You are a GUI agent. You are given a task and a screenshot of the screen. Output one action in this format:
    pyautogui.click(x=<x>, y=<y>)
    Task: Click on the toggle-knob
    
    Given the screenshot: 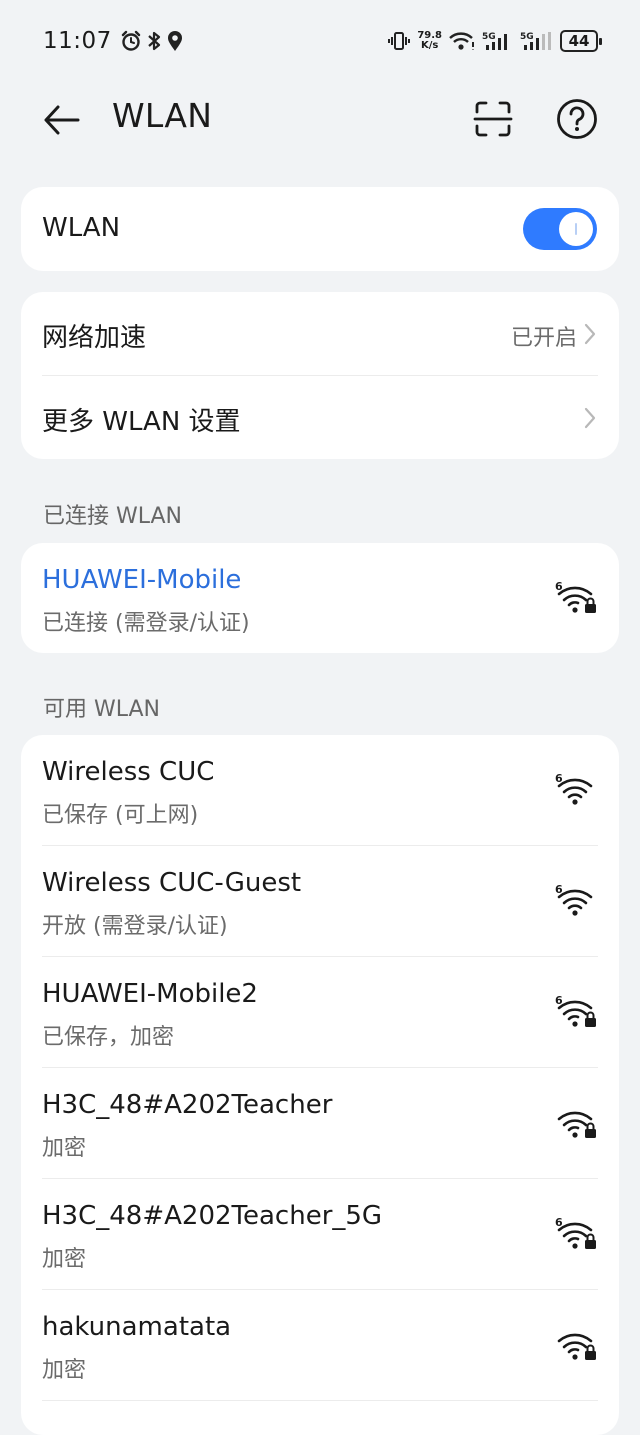 What is the action you would take?
    pyautogui.click(x=576, y=229)
    